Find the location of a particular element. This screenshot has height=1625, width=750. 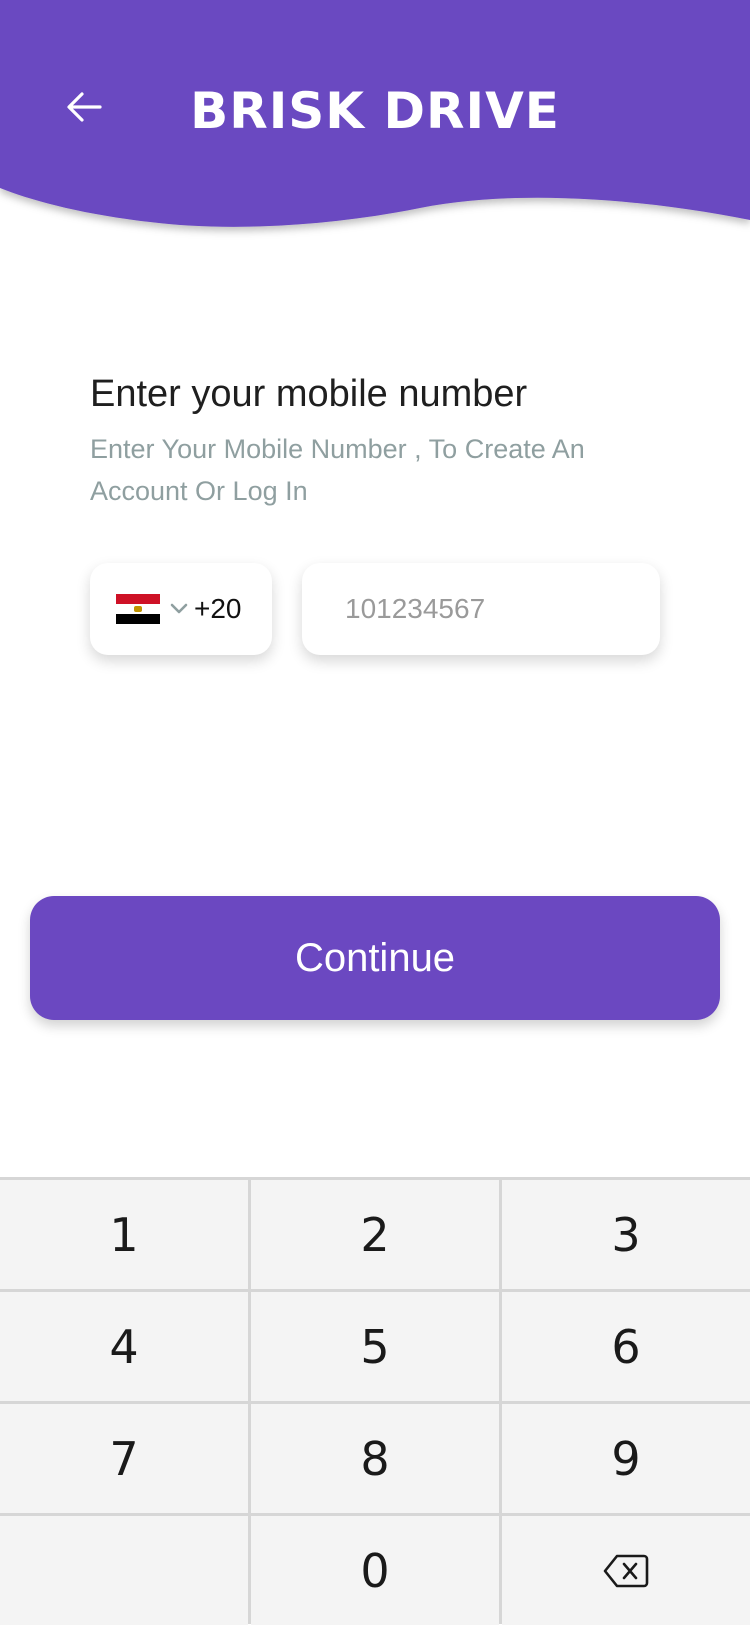

key-4: 4 is located at coordinates (124, 1346).